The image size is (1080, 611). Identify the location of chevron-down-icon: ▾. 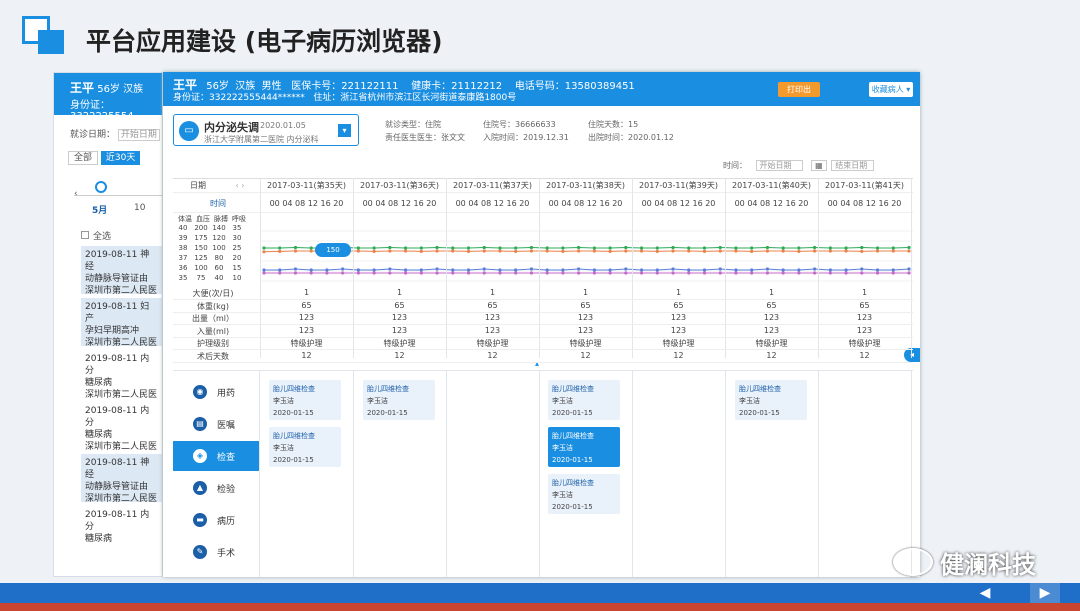
(344, 130).